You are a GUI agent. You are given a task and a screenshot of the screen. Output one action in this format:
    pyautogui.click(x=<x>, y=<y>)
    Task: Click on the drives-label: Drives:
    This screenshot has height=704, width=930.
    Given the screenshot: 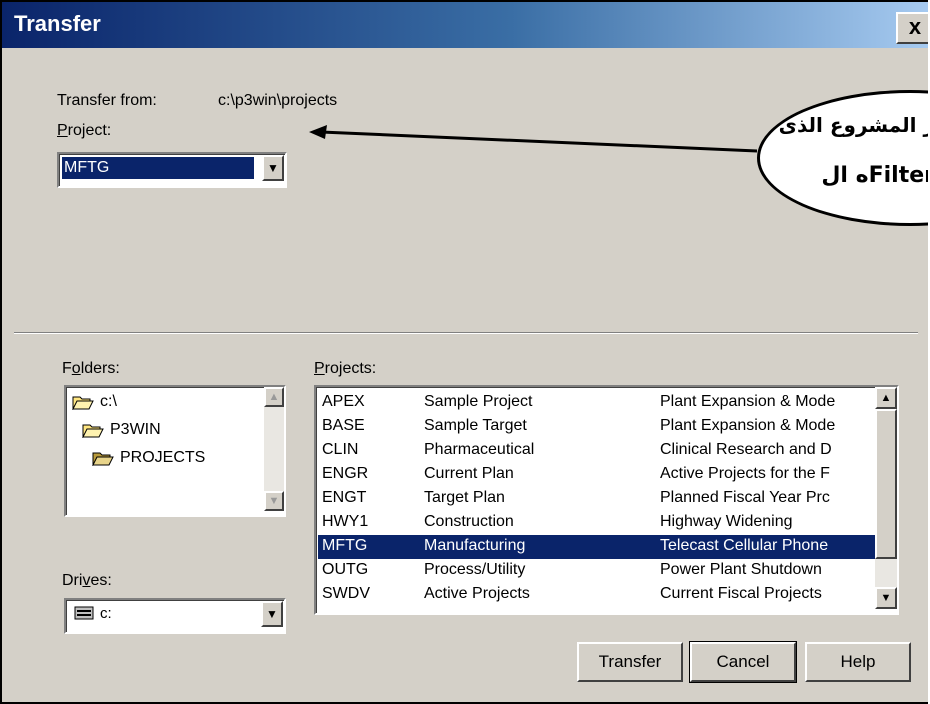 What is the action you would take?
    pyautogui.click(x=87, y=580)
    